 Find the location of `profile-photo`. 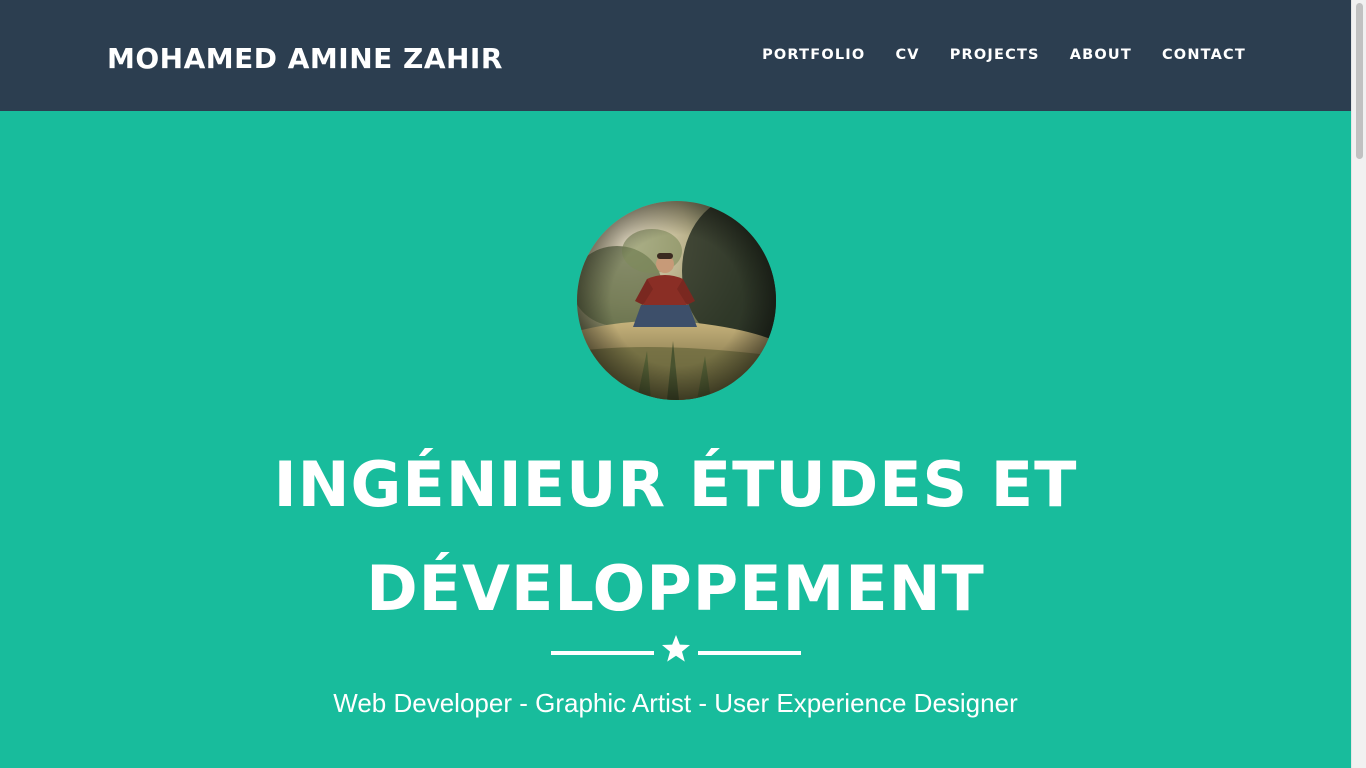

profile-photo is located at coordinates (676, 300).